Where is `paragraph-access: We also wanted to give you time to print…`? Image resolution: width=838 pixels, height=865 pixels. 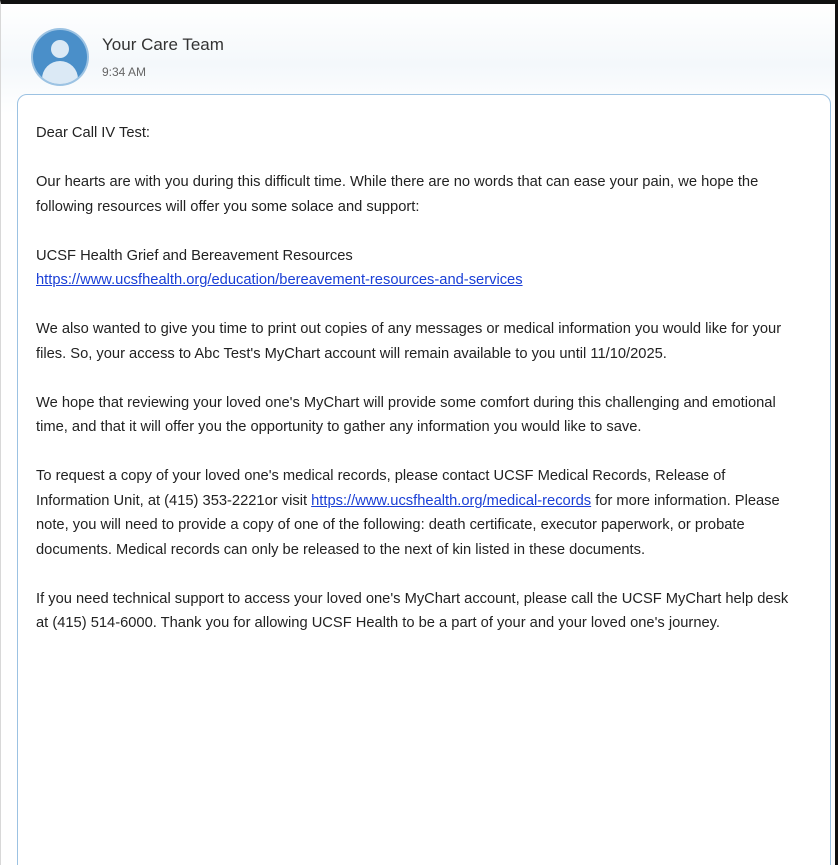 paragraph-access: We also wanted to give you time to print… is located at coordinates (409, 341).